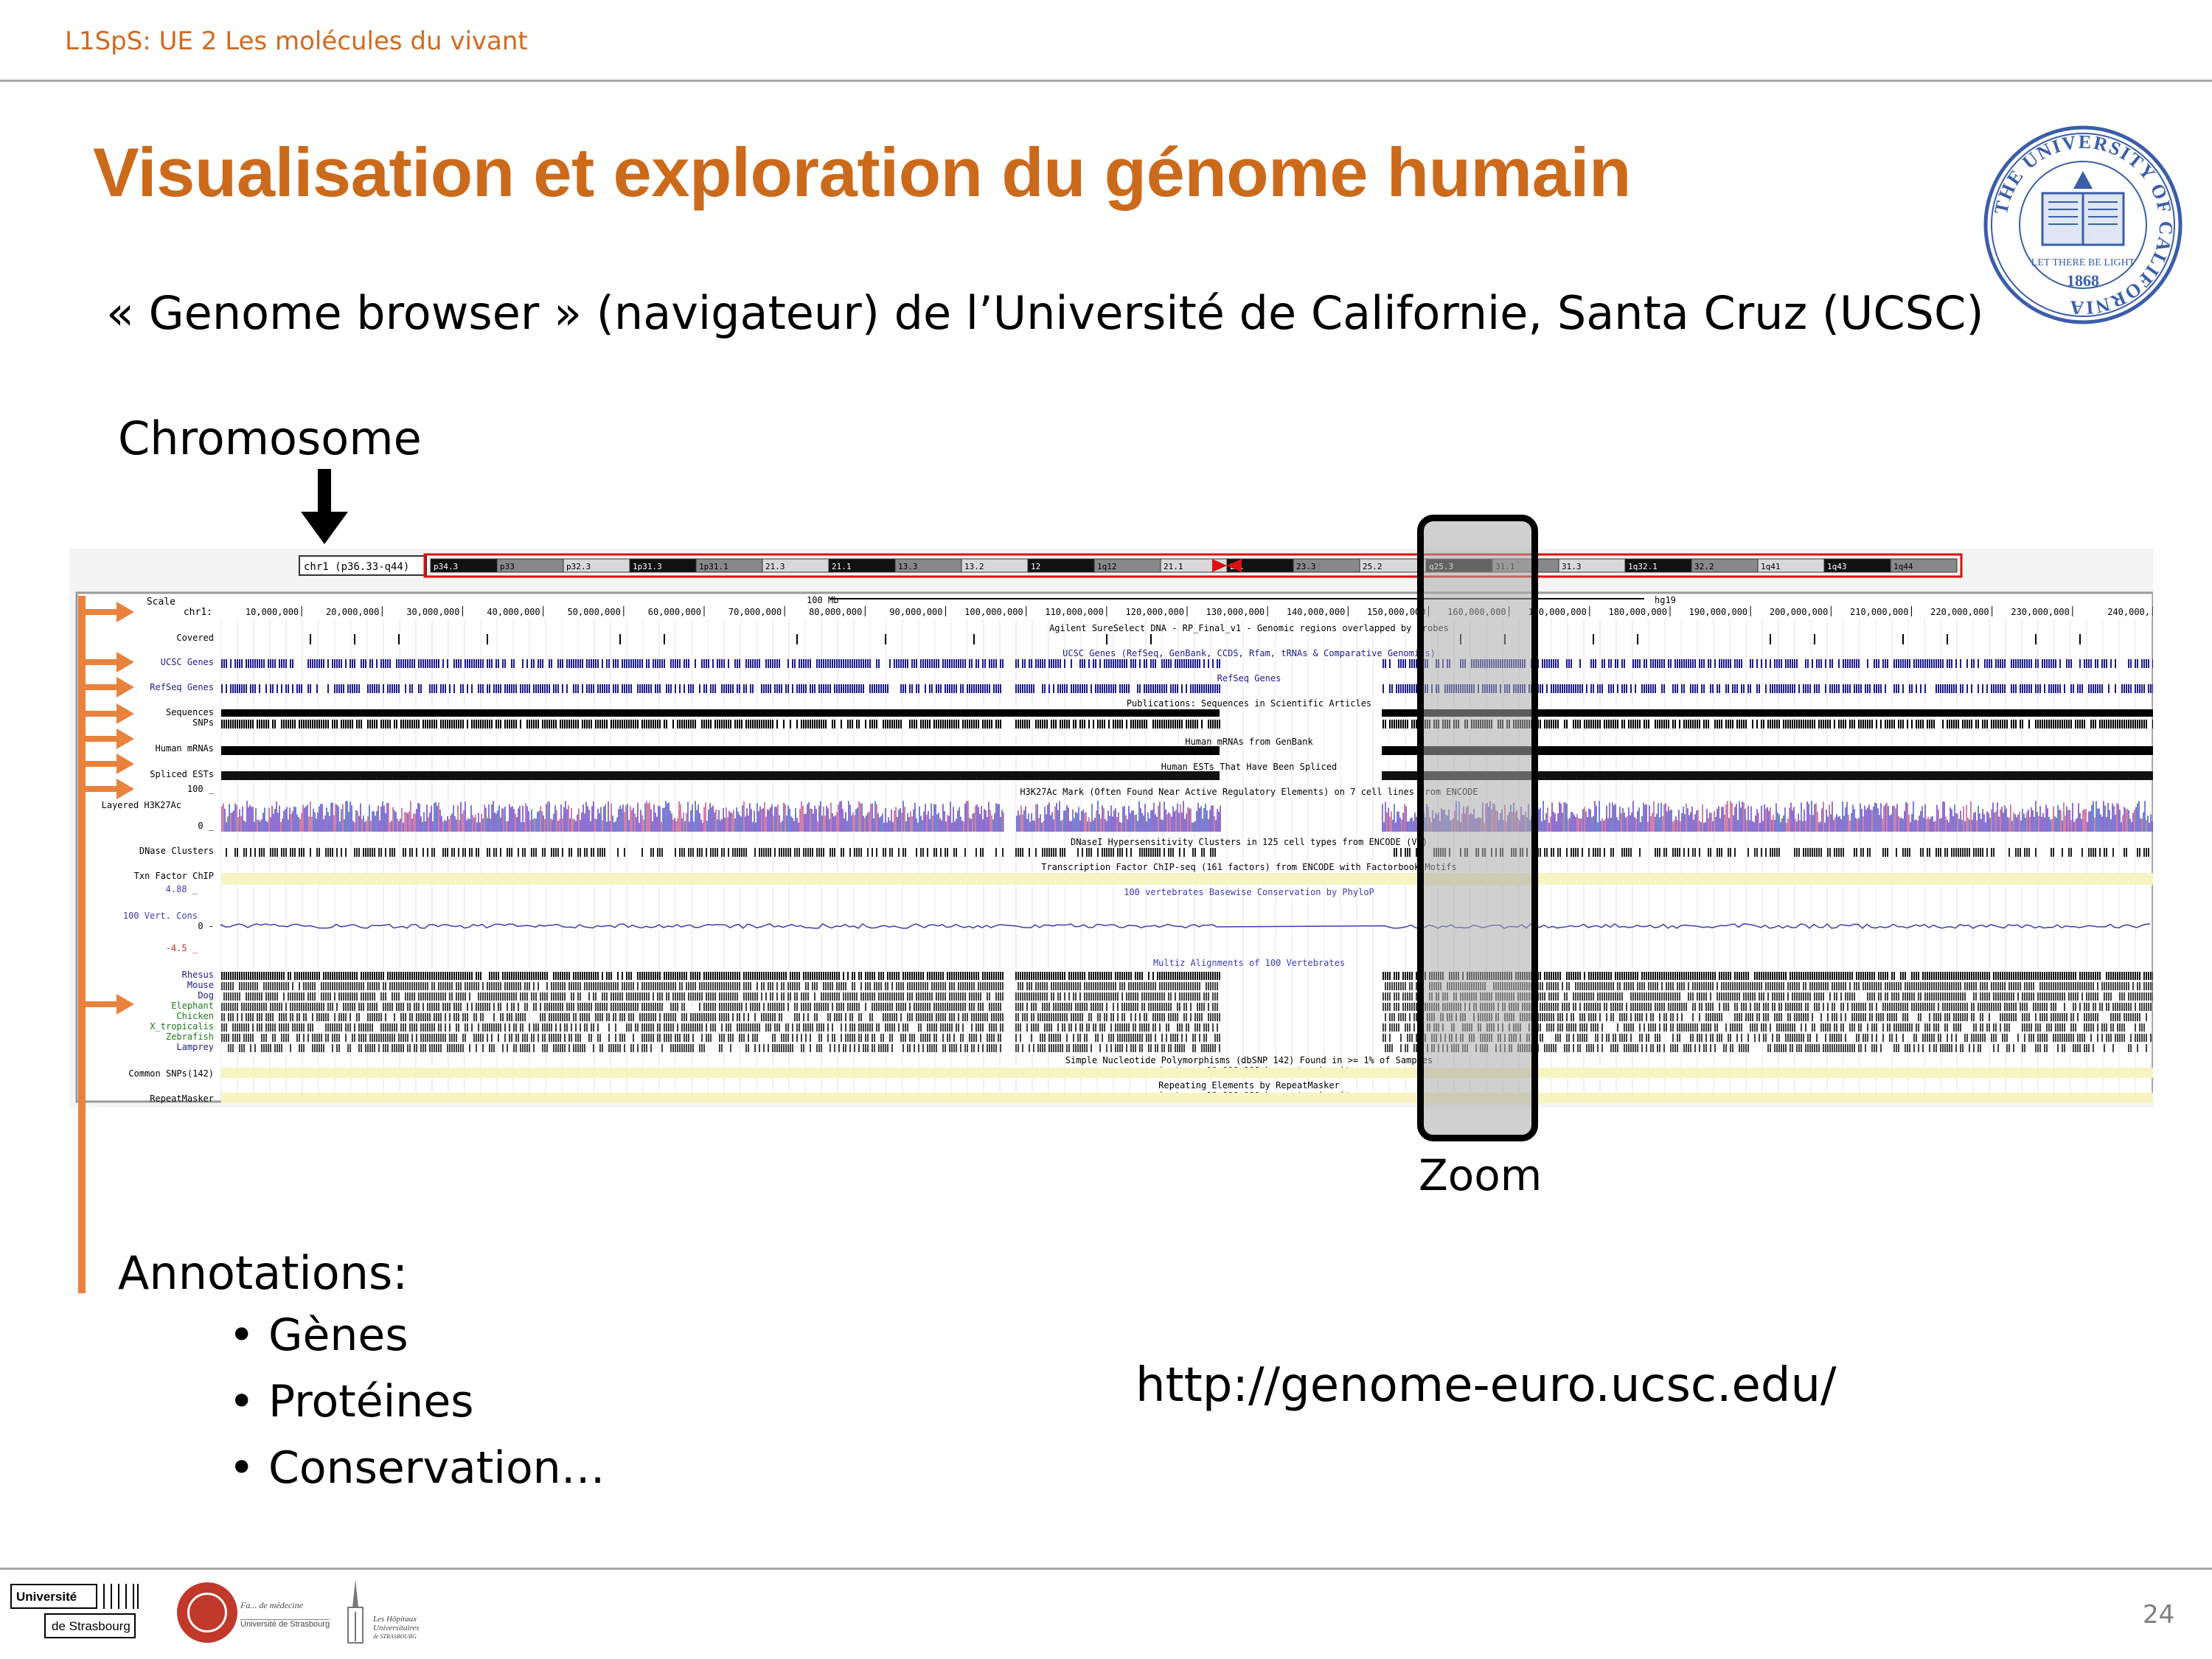  I want to click on ideogram-band-label: 1q44, so click(1903, 566).